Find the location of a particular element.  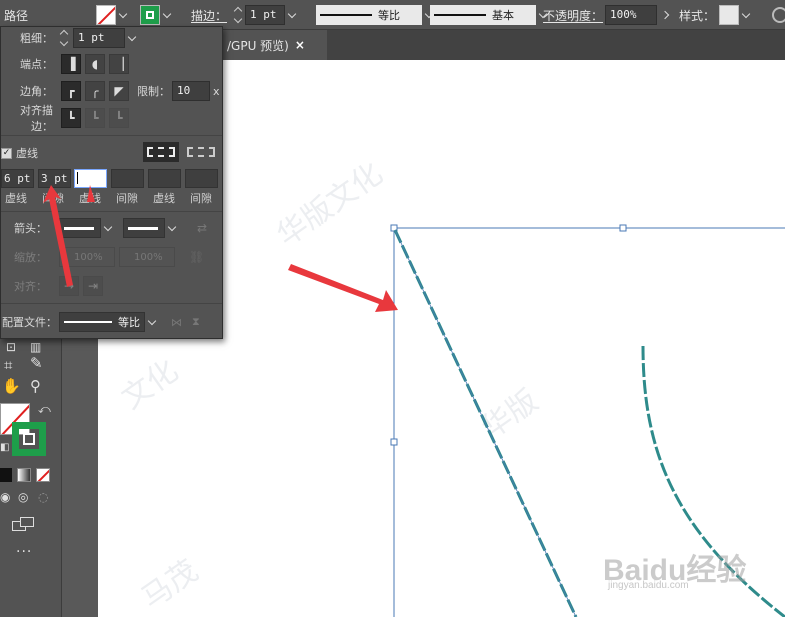

fill-none-icon is located at coordinates (106, 15).